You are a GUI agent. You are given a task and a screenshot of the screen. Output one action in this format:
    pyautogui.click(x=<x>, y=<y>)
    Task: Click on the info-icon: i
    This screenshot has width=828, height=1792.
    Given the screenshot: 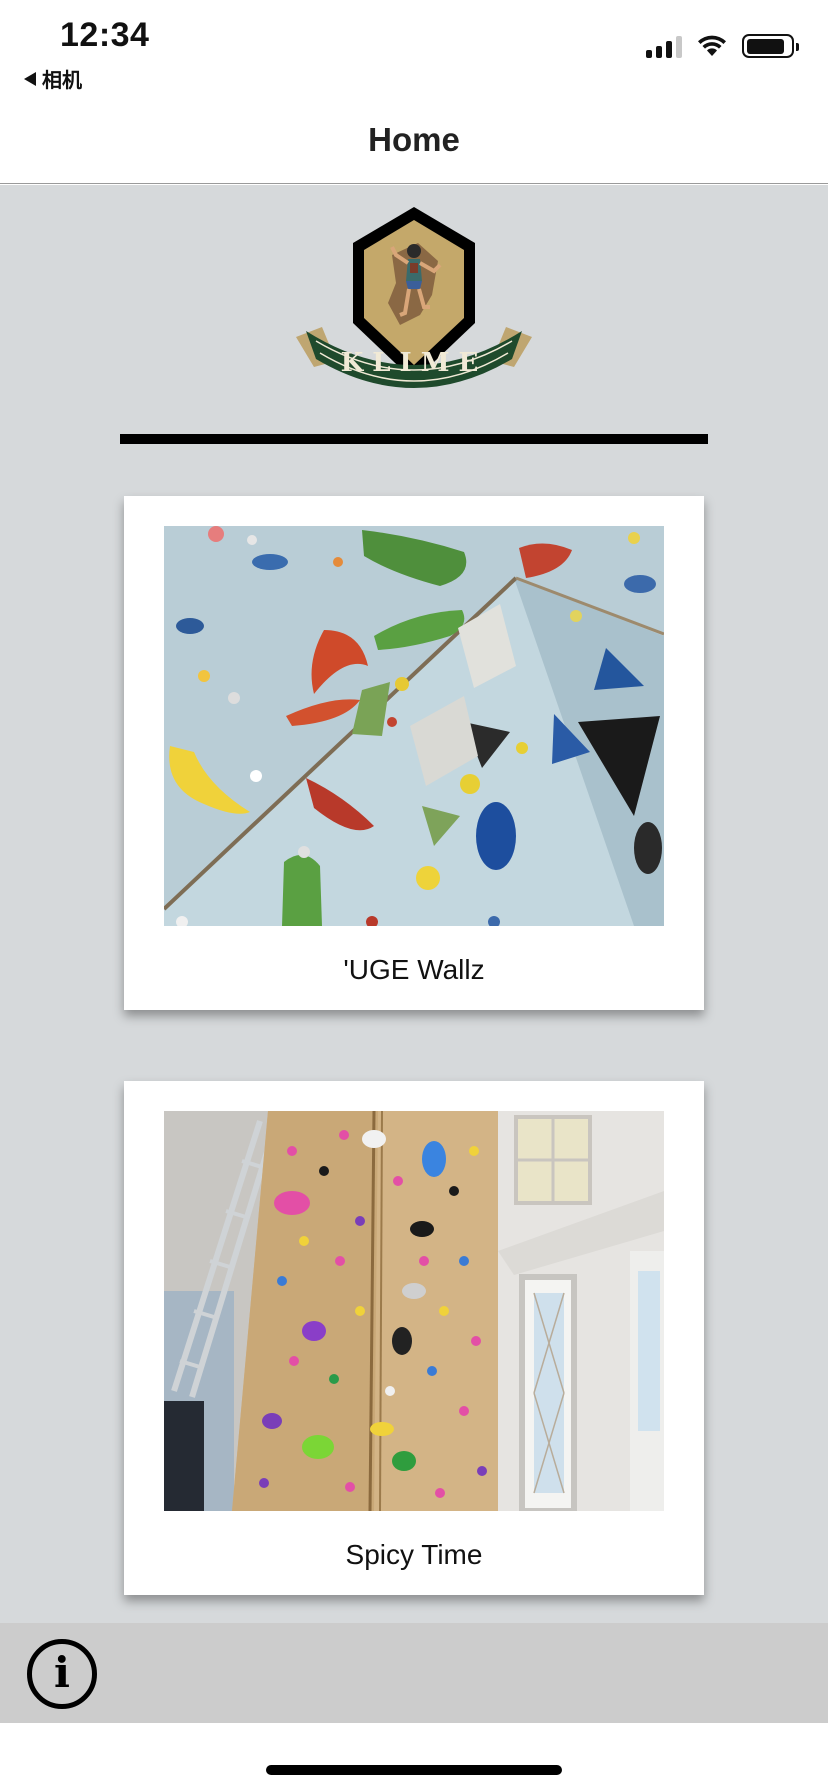 What is the action you would take?
    pyautogui.click(x=62, y=1672)
    